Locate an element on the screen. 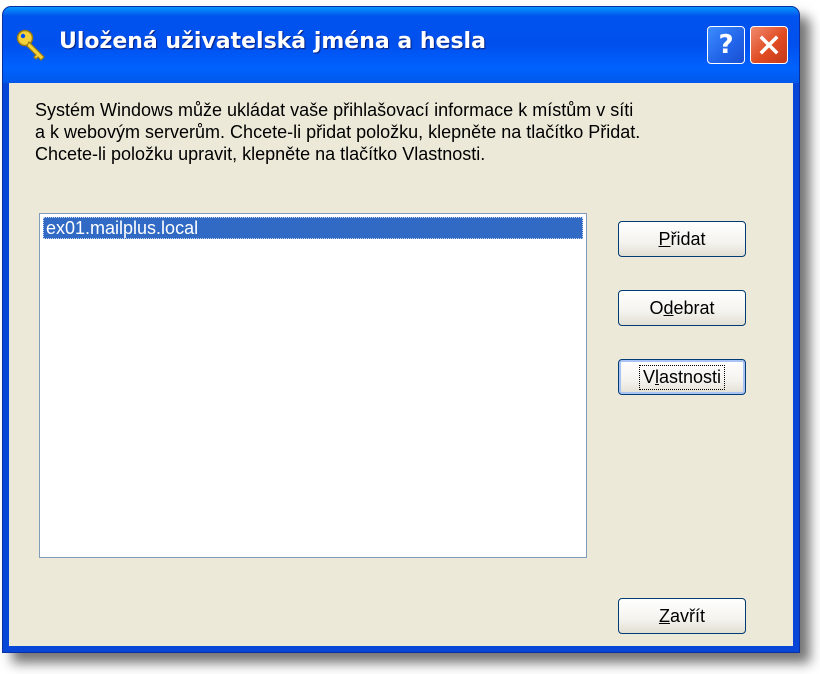 This screenshot has width=820, height=674. label-part: O is located at coordinates (656, 307).